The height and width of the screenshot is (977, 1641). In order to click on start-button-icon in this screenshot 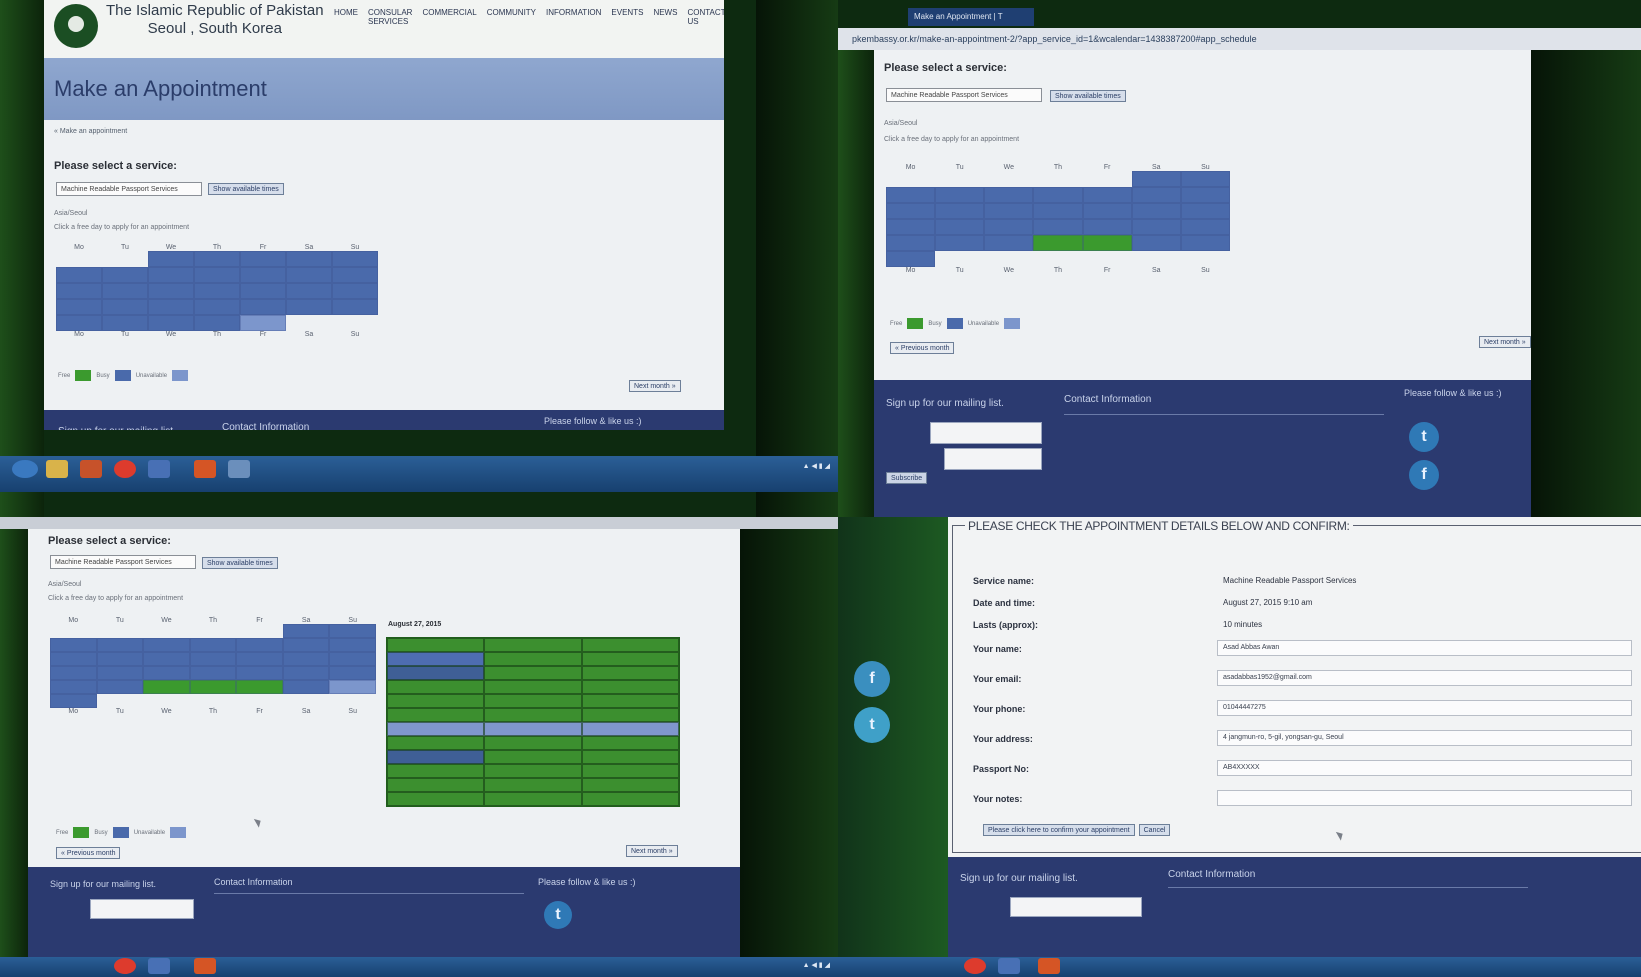, I will do `click(25, 469)`.